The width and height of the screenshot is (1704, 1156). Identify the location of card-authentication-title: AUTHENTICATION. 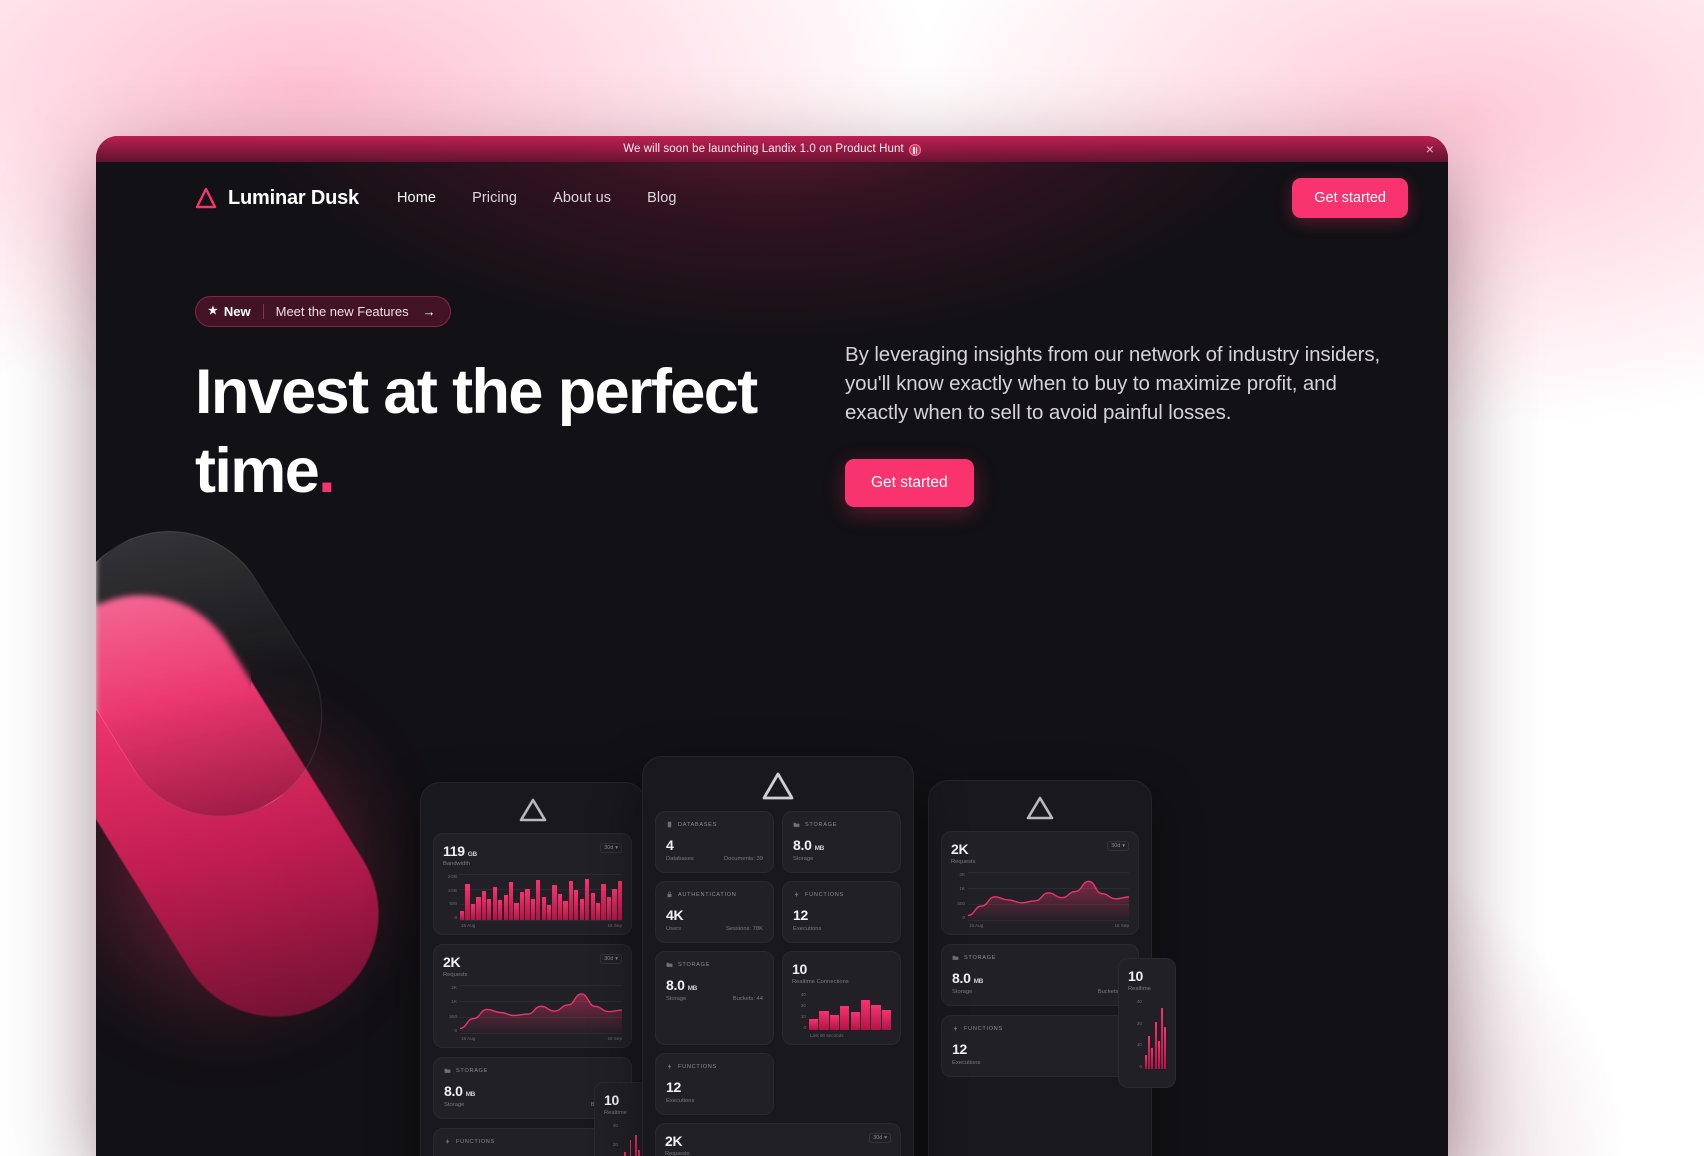
(707, 894).